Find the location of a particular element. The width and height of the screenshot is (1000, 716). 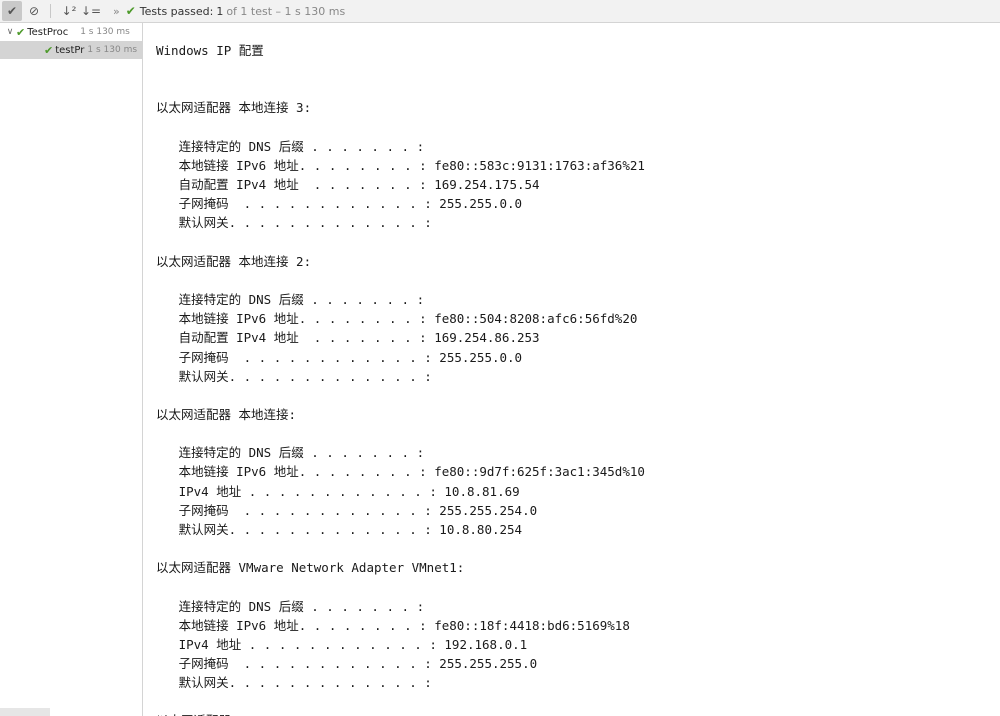

tree-item-name: testPr is located at coordinates (70, 50).